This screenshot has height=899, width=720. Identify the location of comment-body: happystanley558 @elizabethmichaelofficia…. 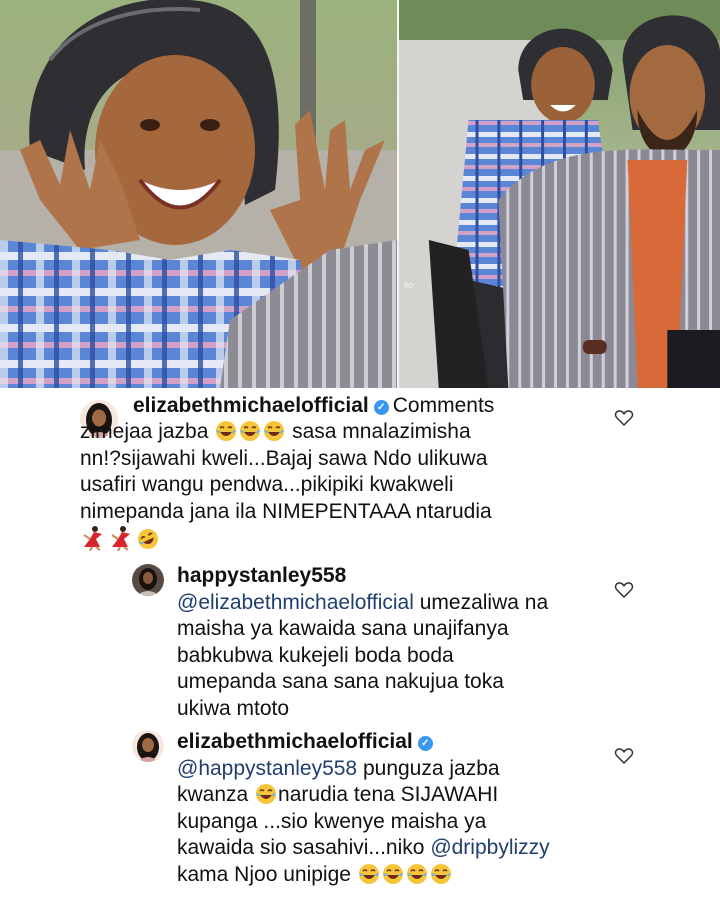
(387, 643).